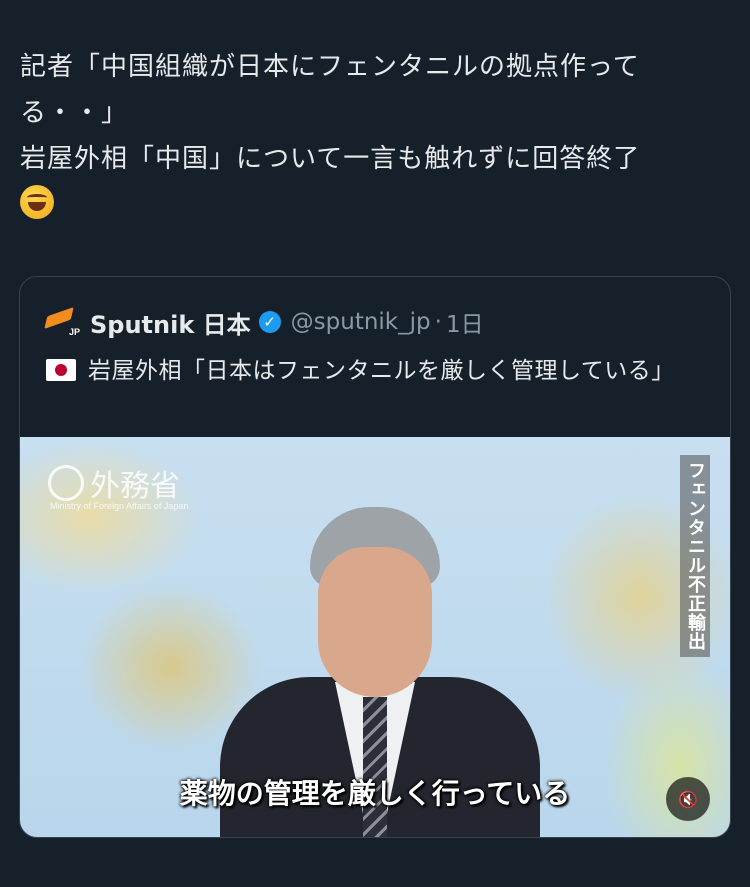 The height and width of the screenshot is (887, 750). Describe the element at coordinates (119, 506) in the screenshot. I see `ministry-sub-text: Ministry of Foreign Affairs of Japan` at that location.